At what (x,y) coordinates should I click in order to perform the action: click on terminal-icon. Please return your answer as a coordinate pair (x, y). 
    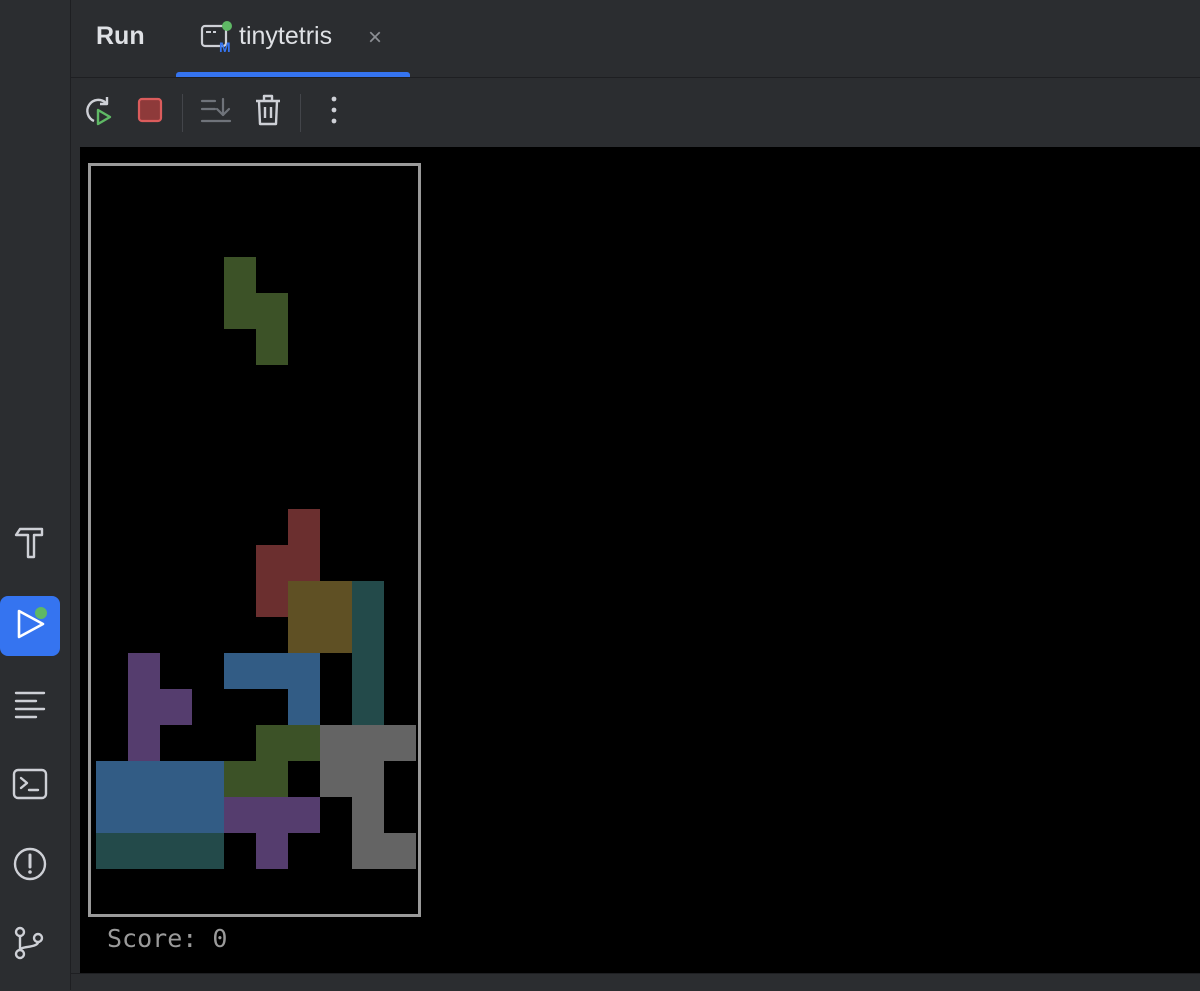
    Looking at the image, I should click on (30, 786).